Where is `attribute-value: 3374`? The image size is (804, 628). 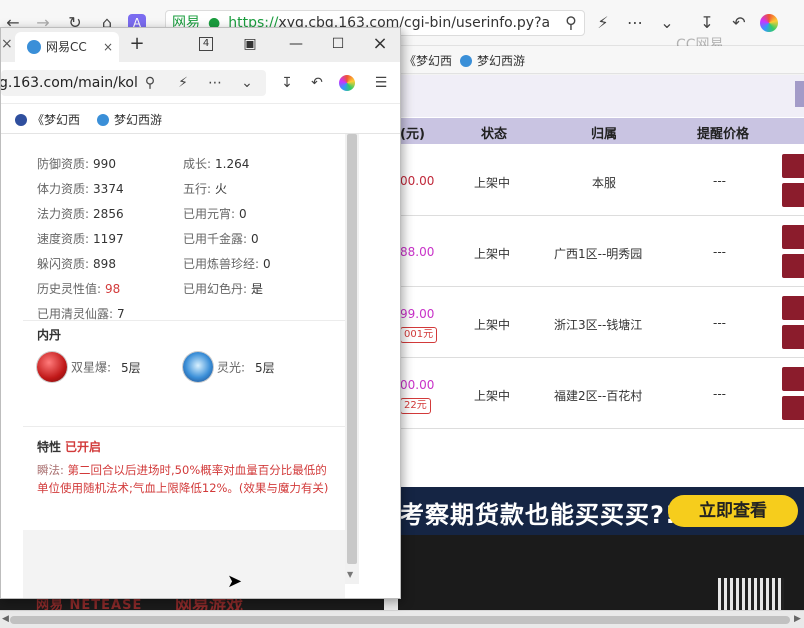
attribute-value: 3374 is located at coordinates (108, 189).